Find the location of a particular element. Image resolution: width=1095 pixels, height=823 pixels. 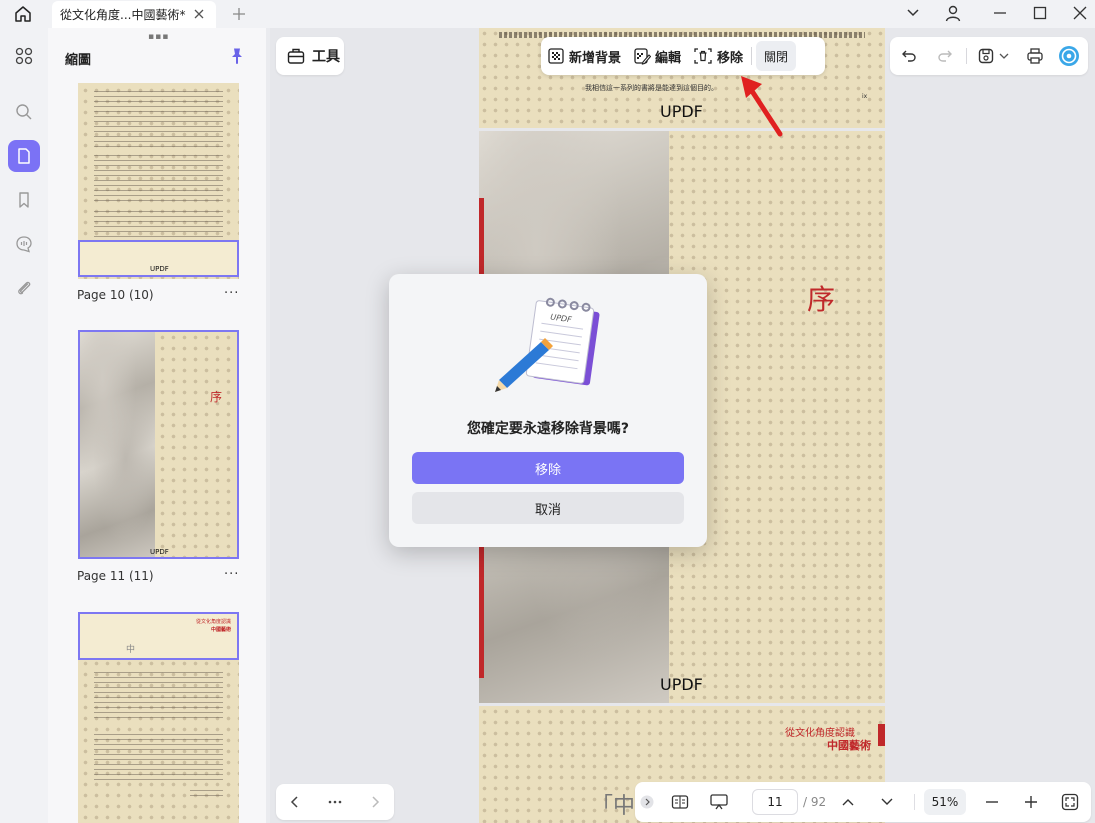

close-icon is located at coordinates (199, 14).